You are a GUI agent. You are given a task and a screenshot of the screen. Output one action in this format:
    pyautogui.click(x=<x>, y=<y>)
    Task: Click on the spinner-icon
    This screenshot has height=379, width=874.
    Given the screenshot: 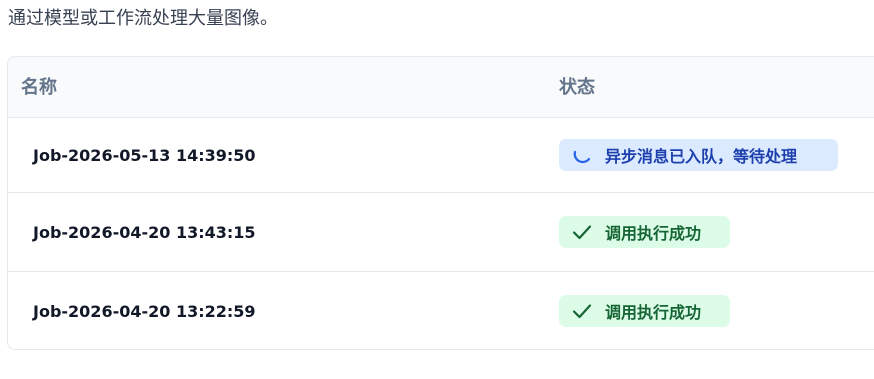 What is the action you would take?
    pyautogui.click(x=582, y=155)
    